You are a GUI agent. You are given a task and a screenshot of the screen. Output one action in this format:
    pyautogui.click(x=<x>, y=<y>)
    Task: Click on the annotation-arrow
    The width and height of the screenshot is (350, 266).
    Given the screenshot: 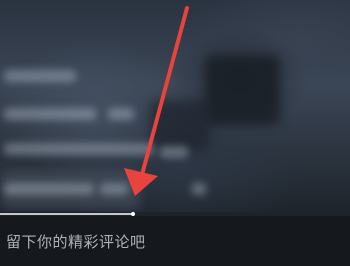 What is the action you would take?
    pyautogui.click(x=156, y=101)
    